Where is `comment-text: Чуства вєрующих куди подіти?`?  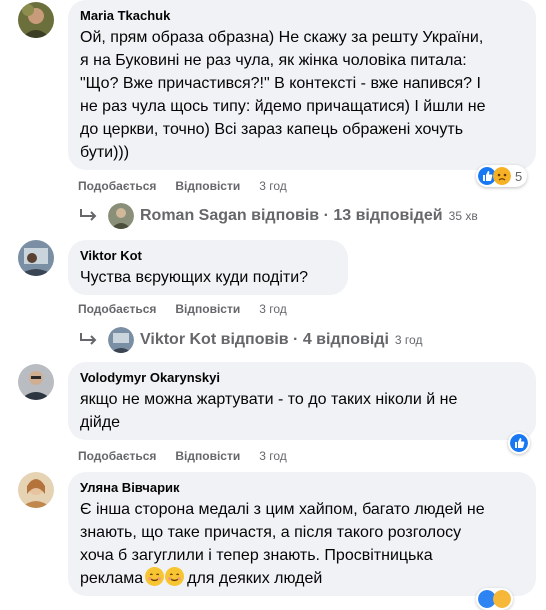 comment-text: Чуства вєрующих куди подіти? is located at coordinates (194, 277).